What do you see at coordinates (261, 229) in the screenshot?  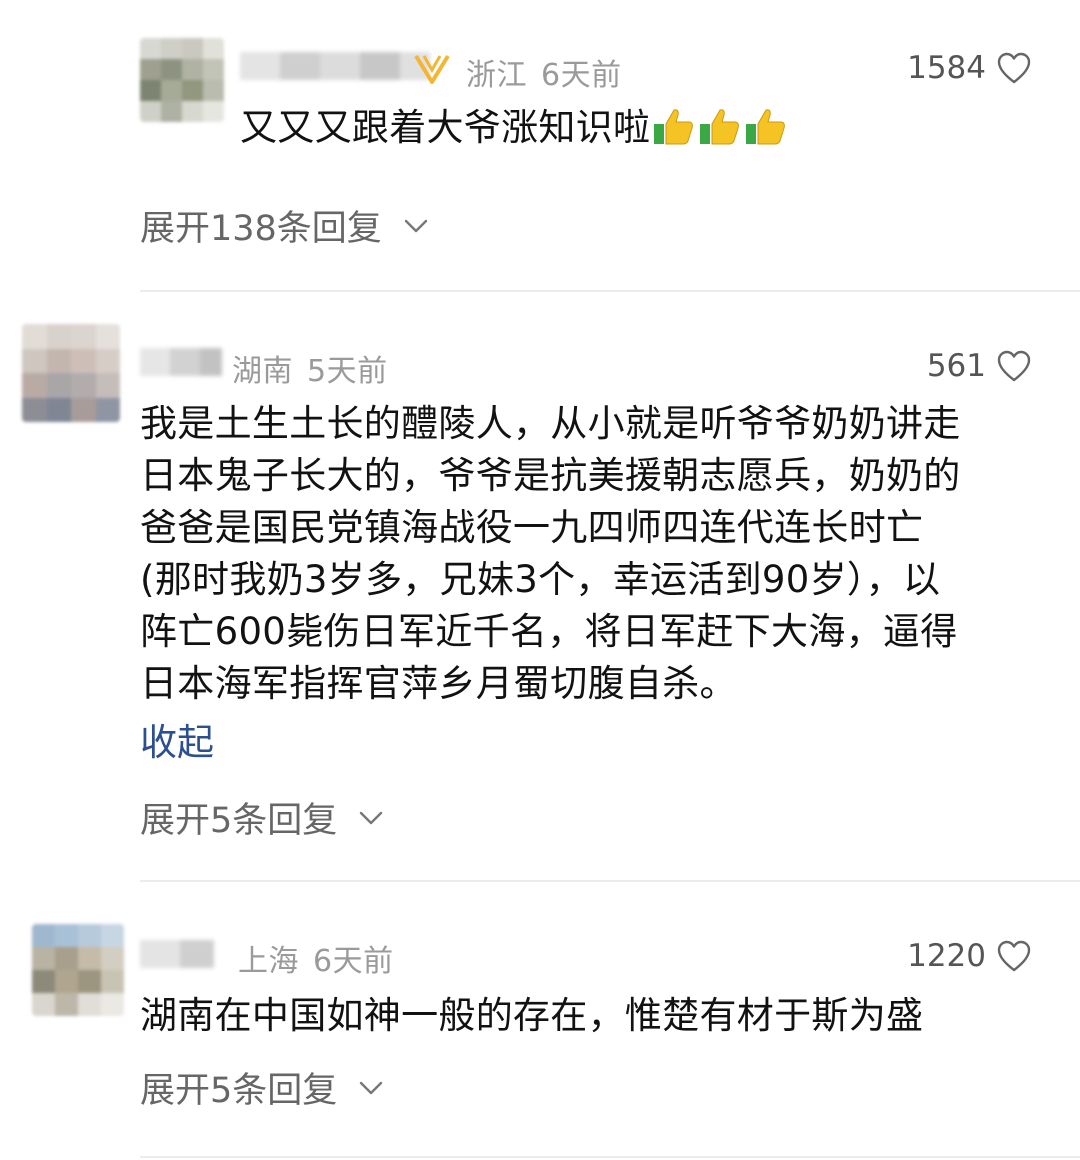 I see `expand-replies-label: 展开138条回复` at bounding box center [261, 229].